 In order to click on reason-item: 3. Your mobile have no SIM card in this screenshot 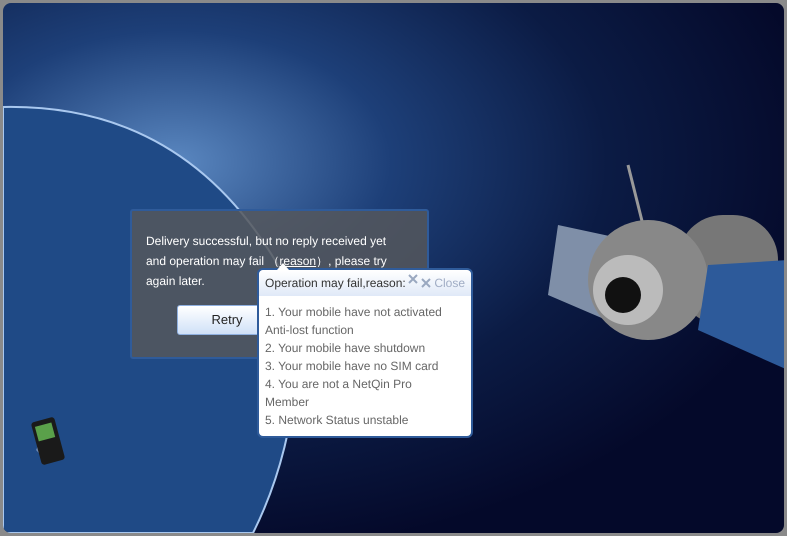, I will do `click(352, 366)`.